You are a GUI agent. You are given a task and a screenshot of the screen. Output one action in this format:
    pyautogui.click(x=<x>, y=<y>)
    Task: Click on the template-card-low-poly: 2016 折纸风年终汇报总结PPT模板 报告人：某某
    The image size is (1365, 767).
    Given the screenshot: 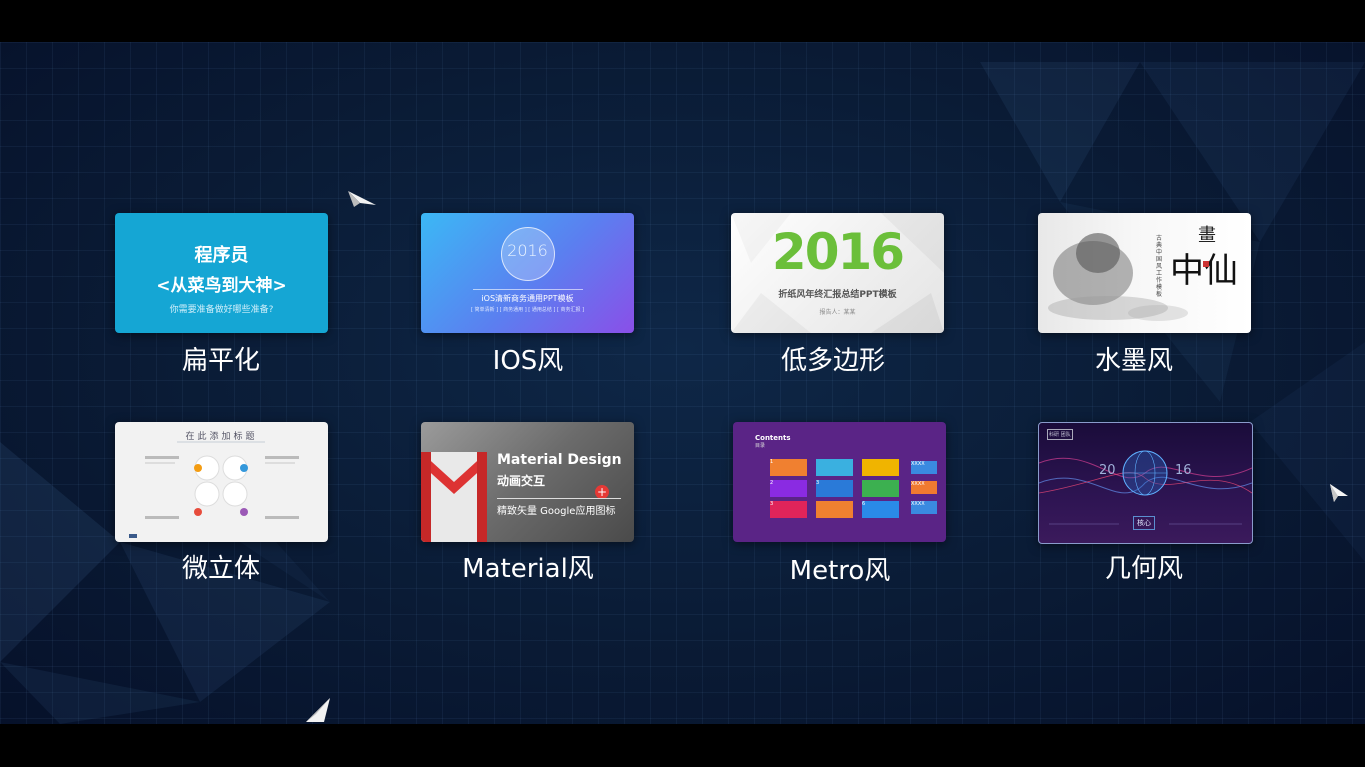 What is the action you would take?
    pyautogui.click(x=837, y=273)
    